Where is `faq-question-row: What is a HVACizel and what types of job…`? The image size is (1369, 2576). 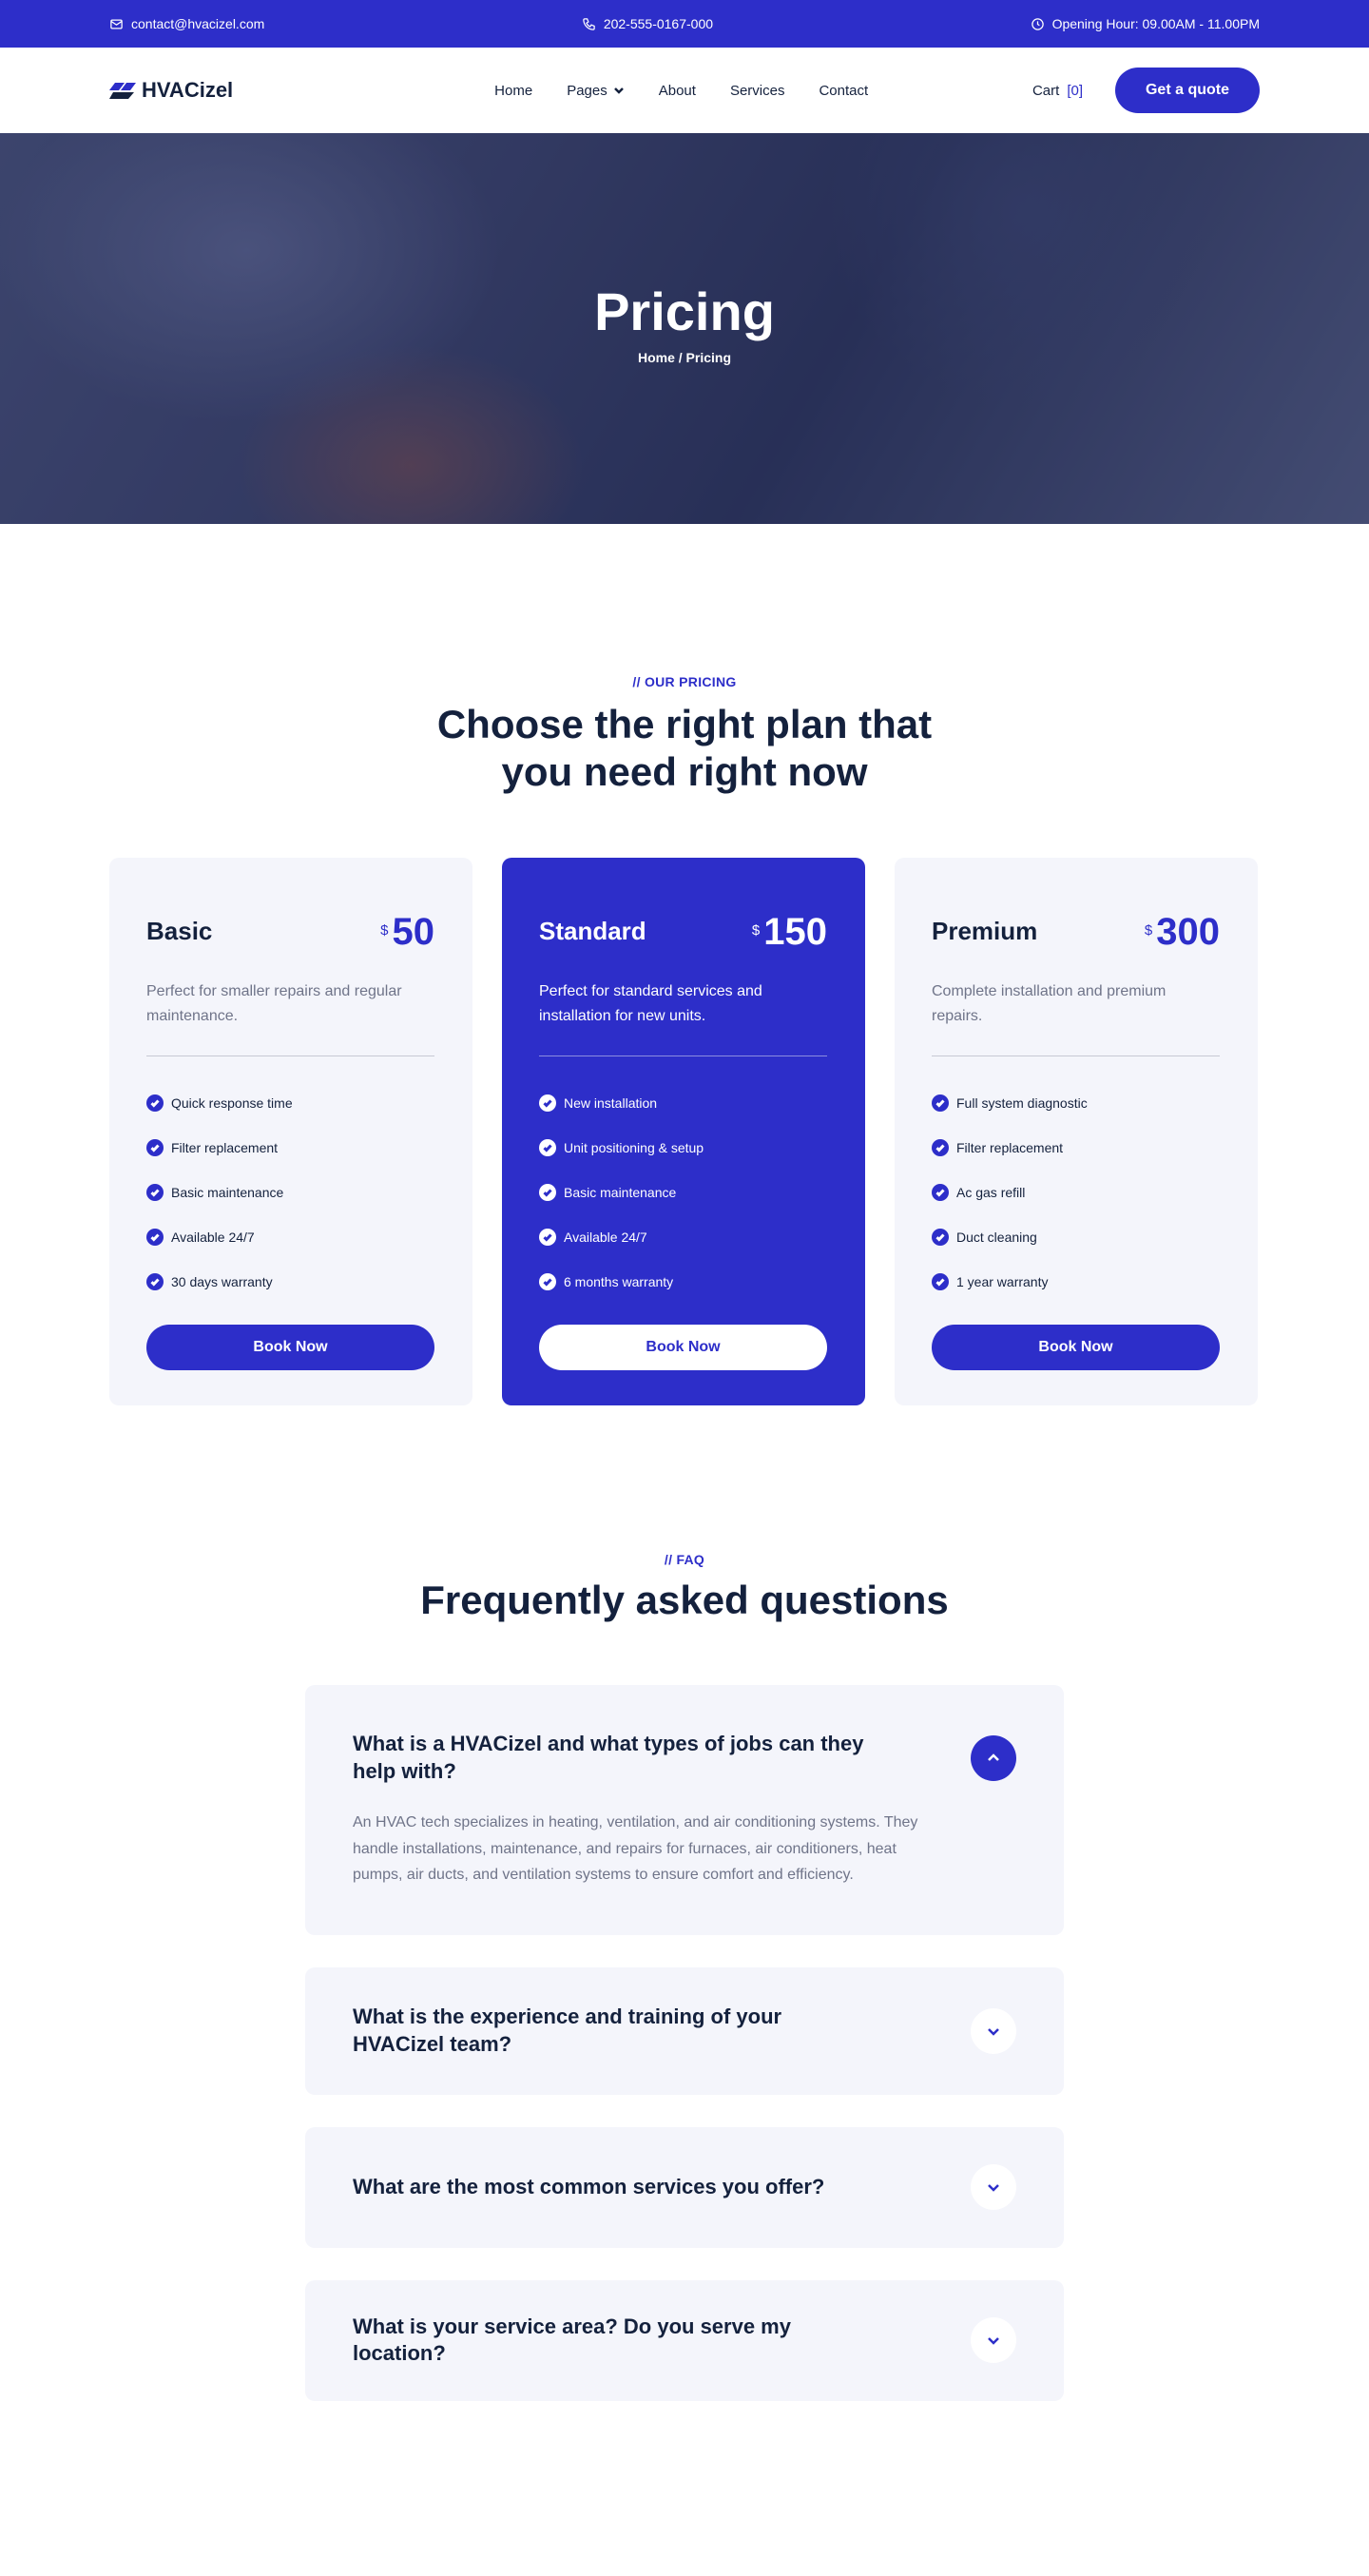 faq-question-row: What is a HVACizel and what types of job… is located at coordinates (684, 1758).